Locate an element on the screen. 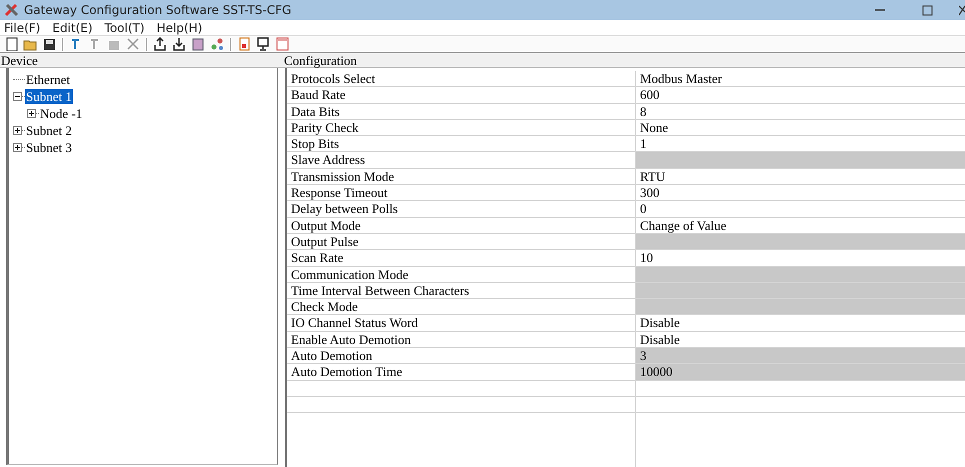  document-icon is located at coordinates (244, 44).